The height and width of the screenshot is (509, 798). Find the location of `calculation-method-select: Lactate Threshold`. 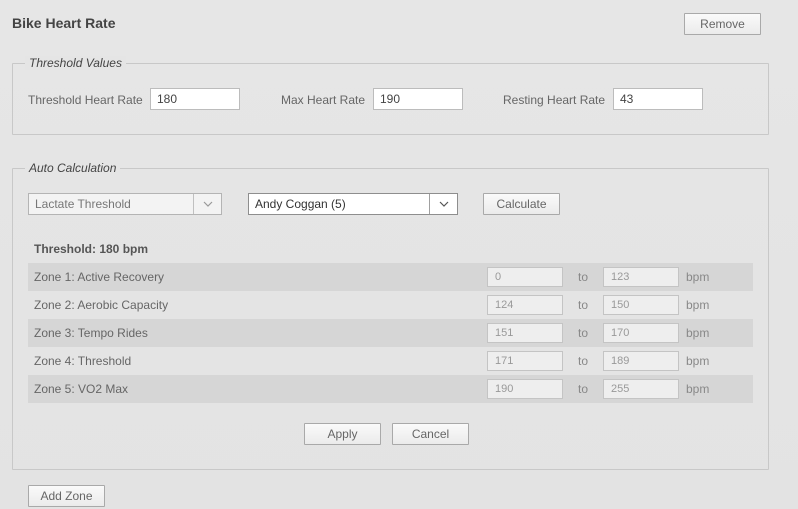

calculation-method-select: Lactate Threshold is located at coordinates (125, 204).